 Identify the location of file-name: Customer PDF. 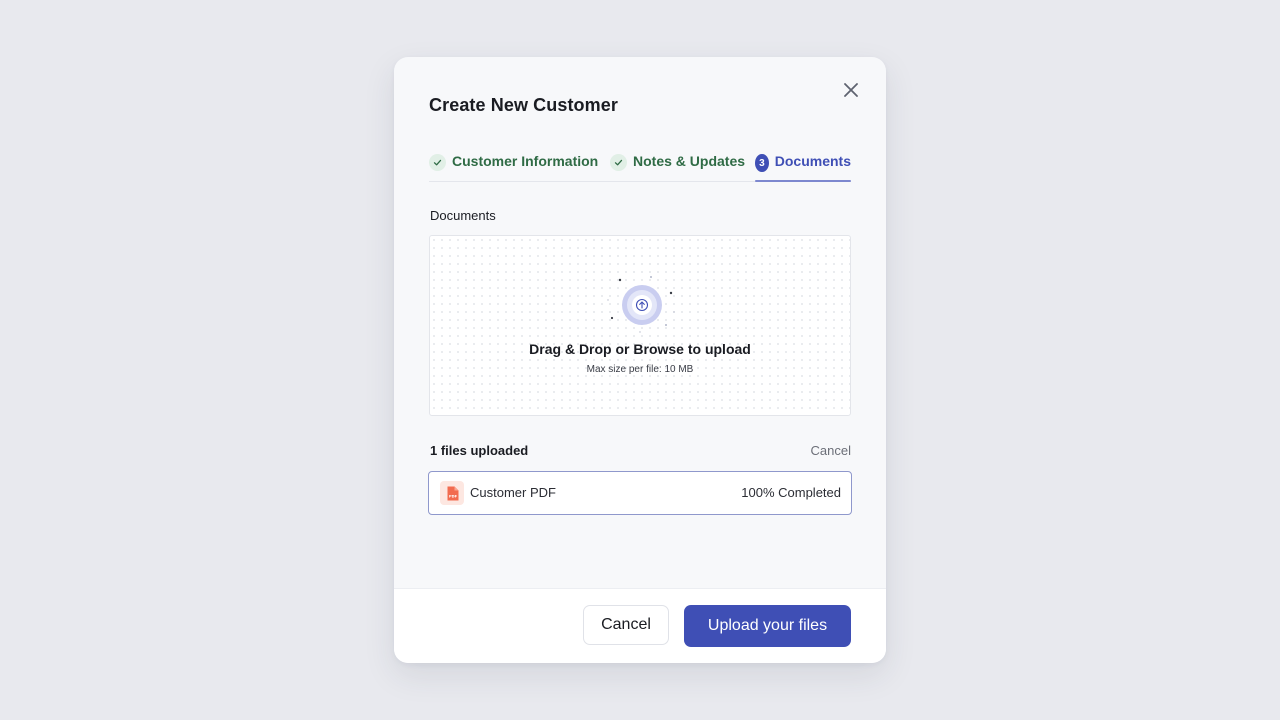
(513, 492).